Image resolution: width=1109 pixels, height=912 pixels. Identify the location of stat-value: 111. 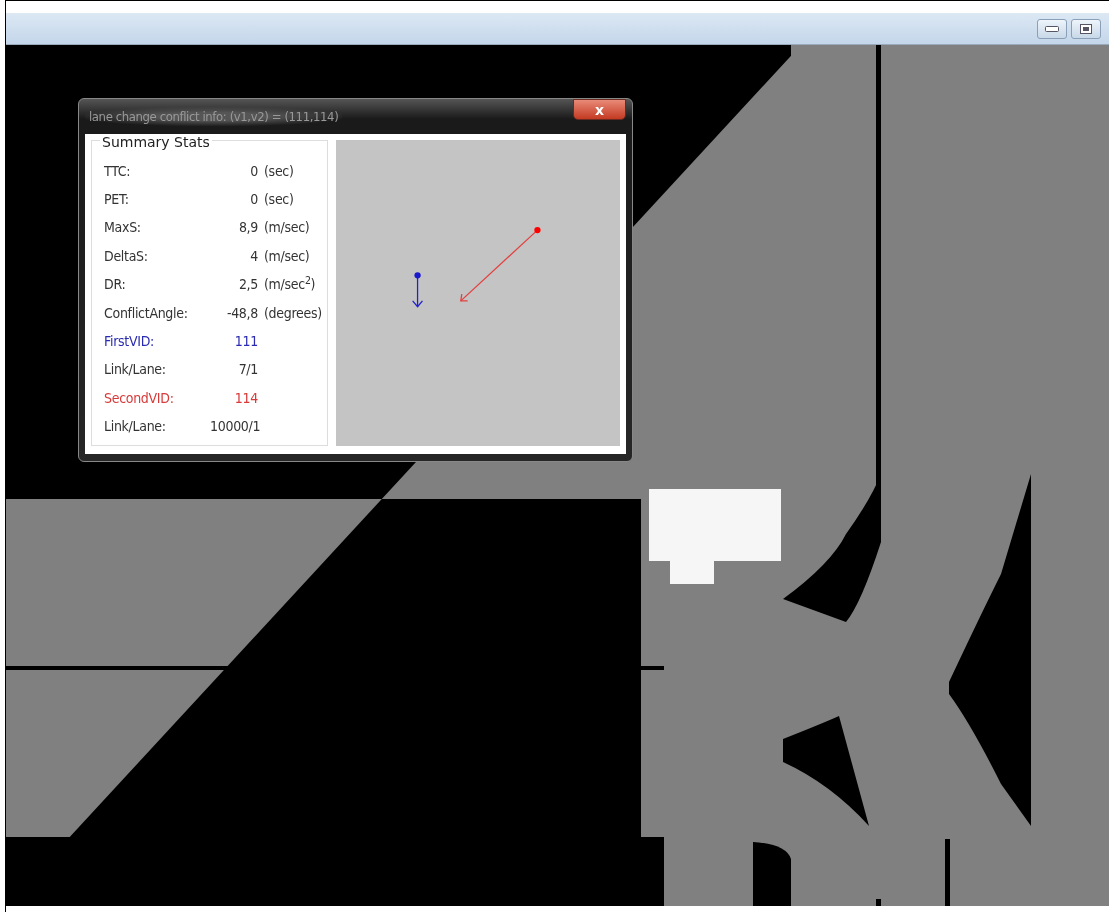
(245, 342).